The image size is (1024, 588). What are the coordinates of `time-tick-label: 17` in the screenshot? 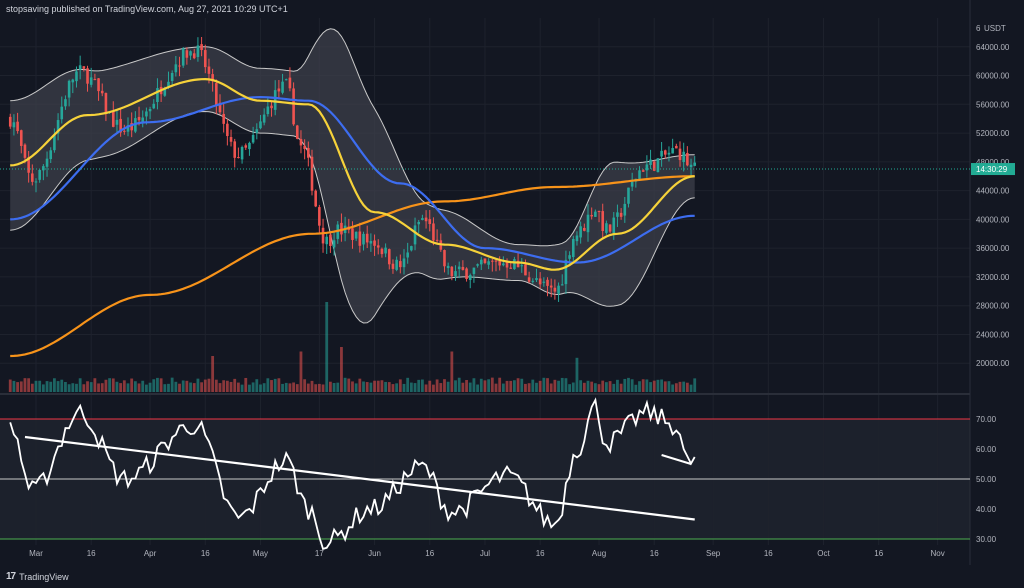 It's located at (319, 553).